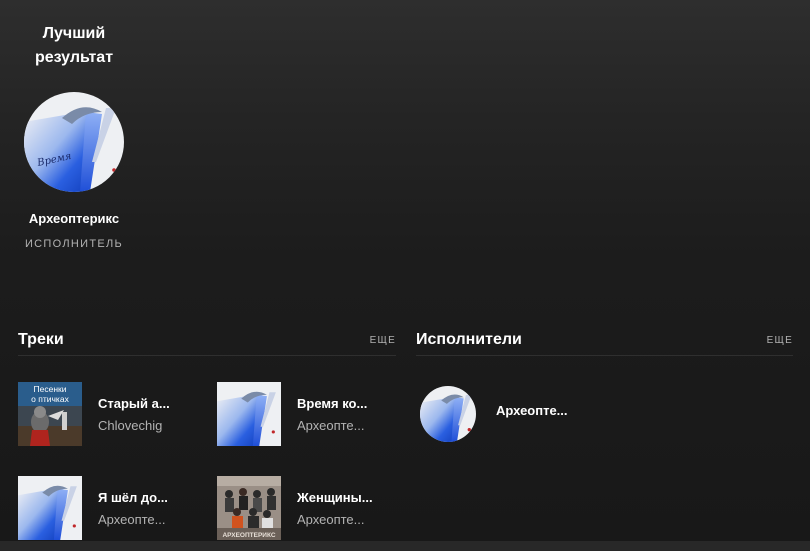 Image resolution: width=810 pixels, height=551 pixels. What do you see at coordinates (405, 546) in the screenshot?
I see `bottom-player-bar-edge` at bounding box center [405, 546].